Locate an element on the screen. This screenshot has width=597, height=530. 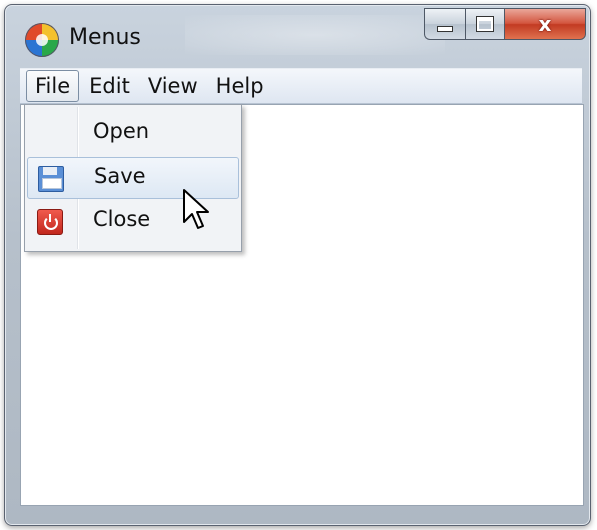
maximize-button is located at coordinates (484, 24).